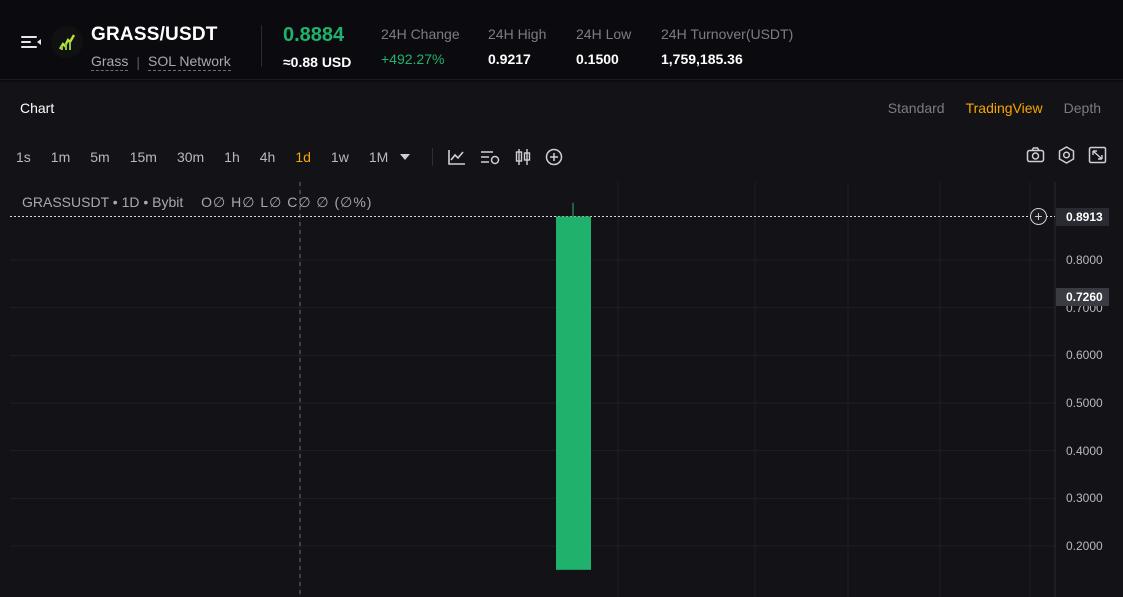 Image resolution: width=1123 pixels, height=597 pixels. I want to click on stat-value: 0.1500, so click(597, 59).